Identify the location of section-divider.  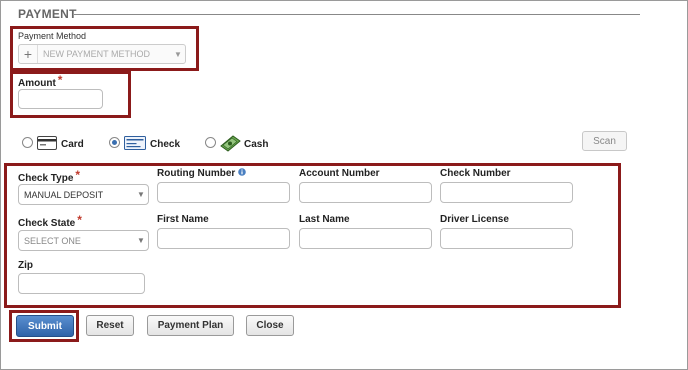
(357, 14).